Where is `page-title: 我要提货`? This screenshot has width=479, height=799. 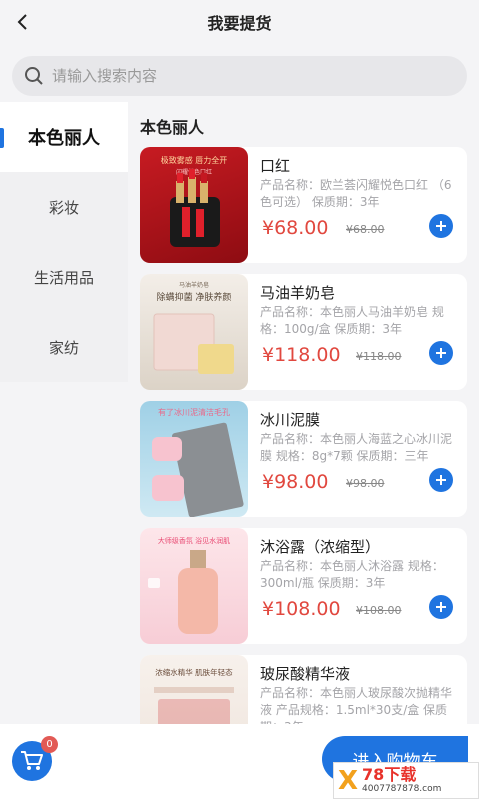 page-title: 我要提货 is located at coordinates (239, 23).